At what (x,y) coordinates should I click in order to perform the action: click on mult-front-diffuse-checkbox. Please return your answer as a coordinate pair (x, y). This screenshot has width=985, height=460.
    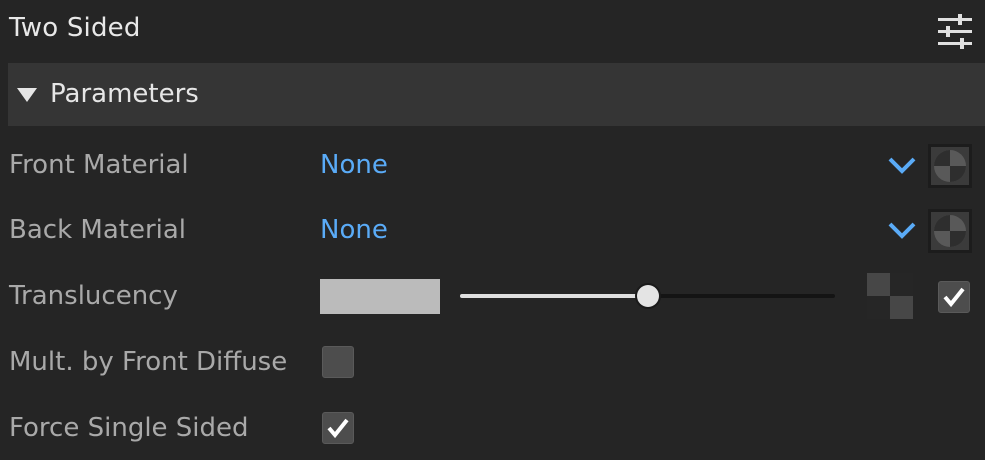
    Looking at the image, I should click on (338, 362).